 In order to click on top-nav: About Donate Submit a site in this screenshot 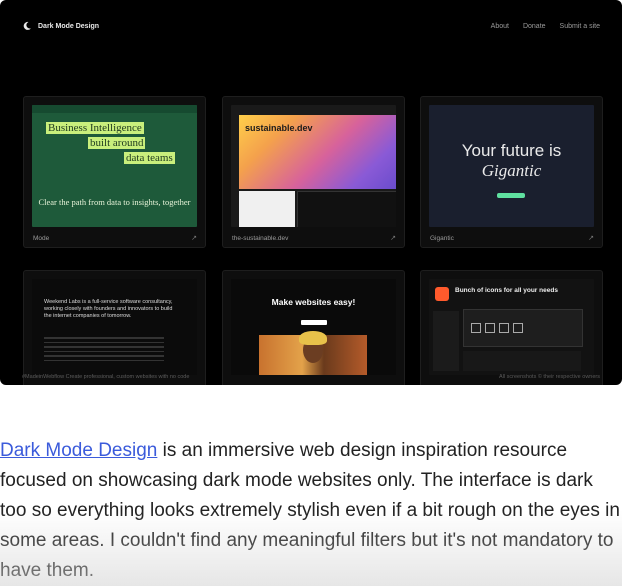, I will do `click(545, 26)`.